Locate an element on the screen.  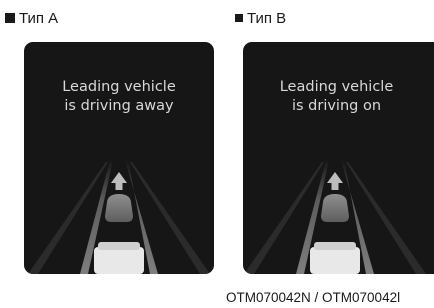
type-b-text: Тип B is located at coordinates (267, 18).